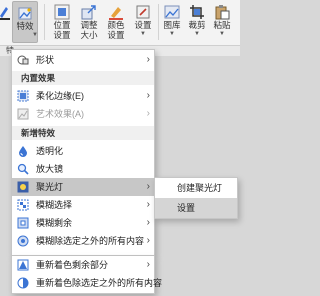 Image resolution: width=320 pixels, height=296 pixels. I want to click on settings-icon, so click(143, 12).